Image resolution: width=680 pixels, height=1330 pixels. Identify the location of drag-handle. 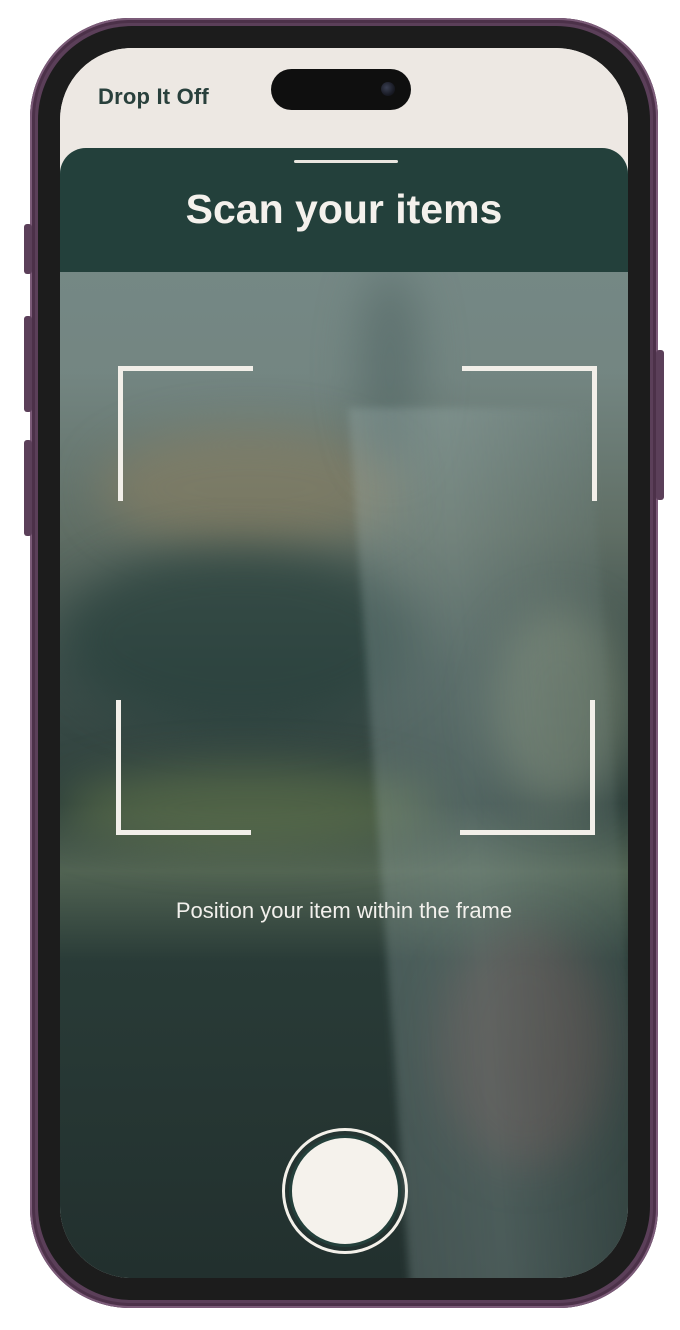
(346, 161).